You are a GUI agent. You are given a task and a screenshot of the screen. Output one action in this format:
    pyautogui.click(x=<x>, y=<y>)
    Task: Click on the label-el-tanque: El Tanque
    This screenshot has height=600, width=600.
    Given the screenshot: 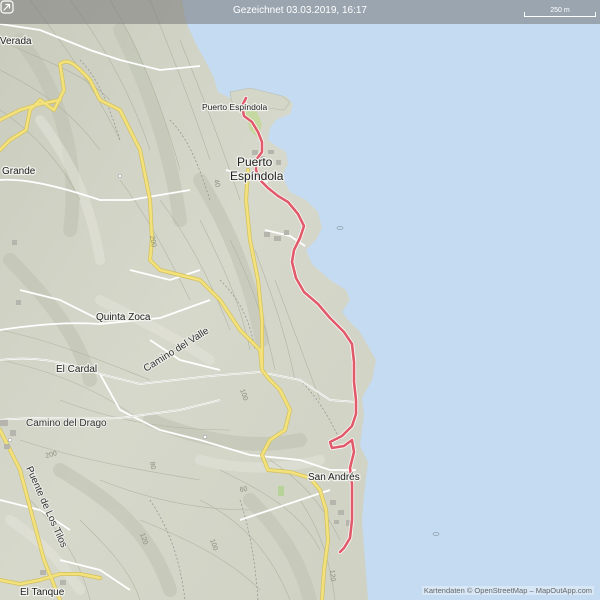 What is the action you would take?
    pyautogui.click(x=42, y=592)
    